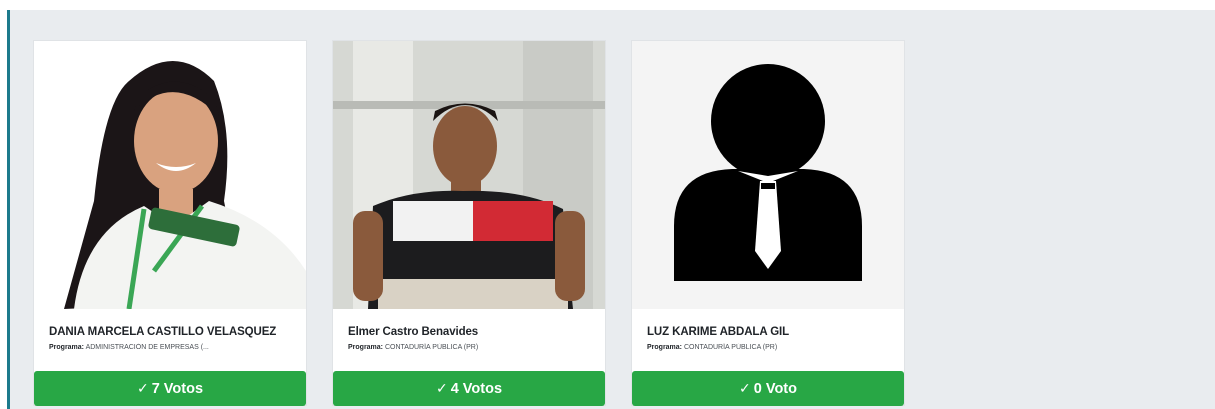 This screenshot has height=409, width=1215. I want to click on candidate-name: Elmer Castro Benavides, so click(413, 332).